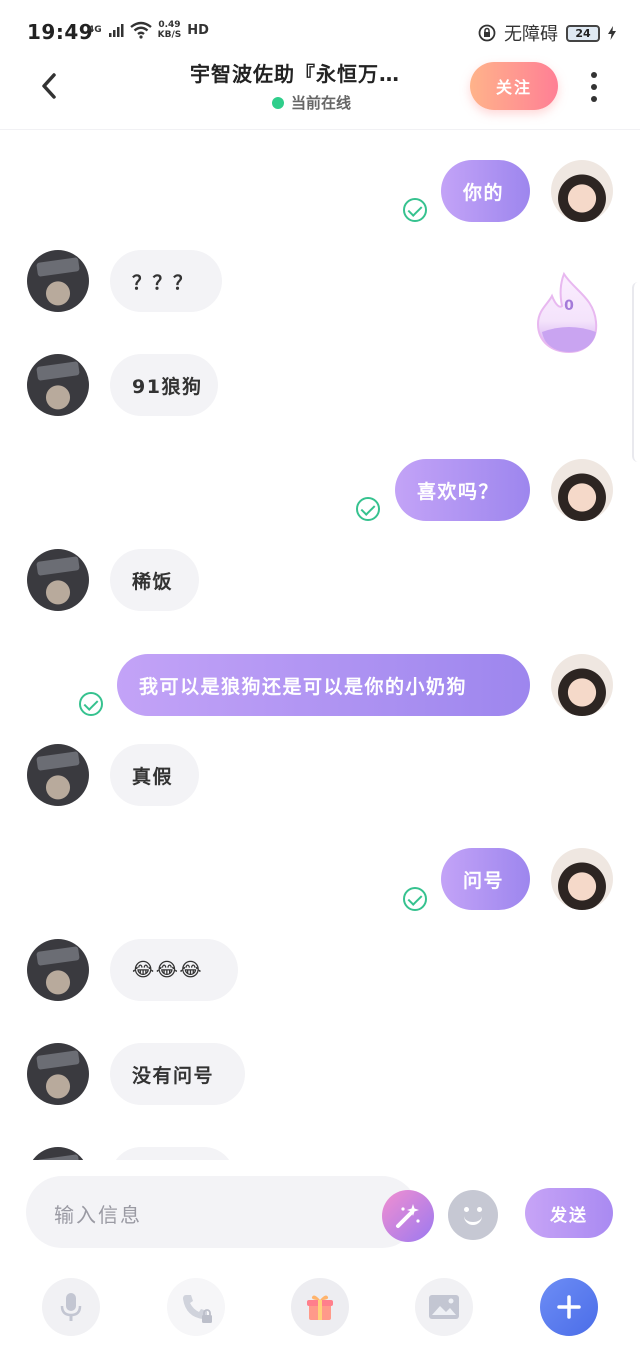  I want to click on charging-icon, so click(612, 33).